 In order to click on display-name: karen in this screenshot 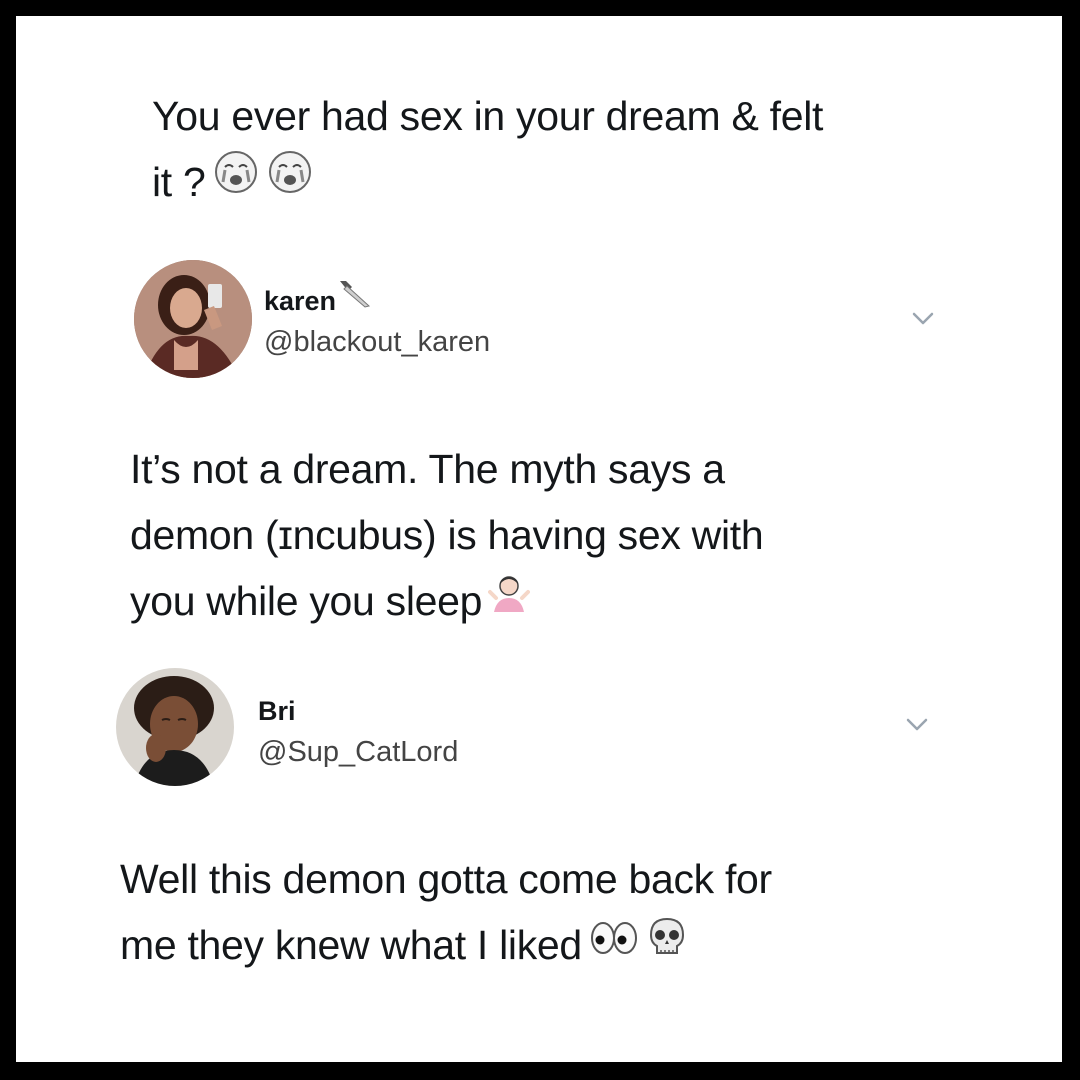, I will do `click(318, 301)`.